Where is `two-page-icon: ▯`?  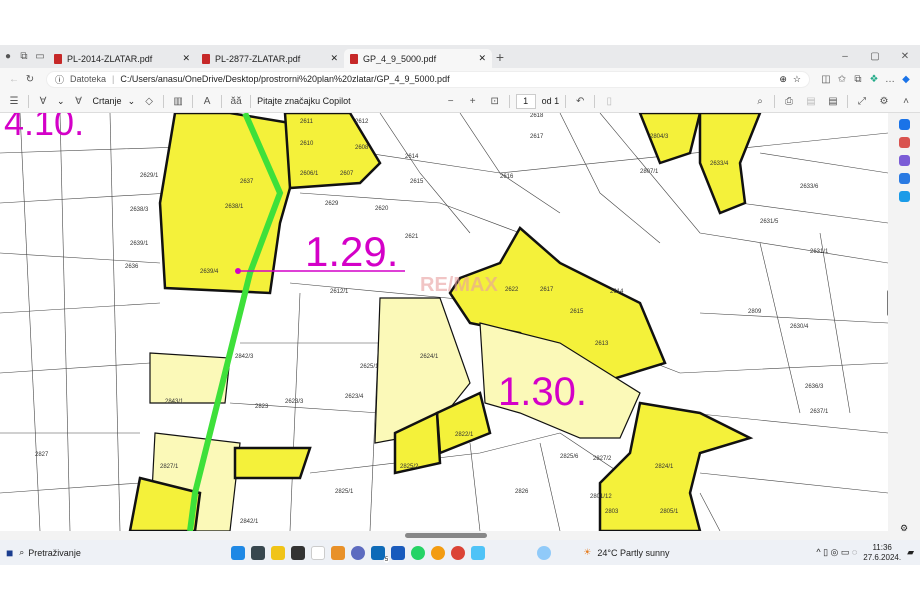 two-page-icon: ▯ is located at coordinates (609, 101).